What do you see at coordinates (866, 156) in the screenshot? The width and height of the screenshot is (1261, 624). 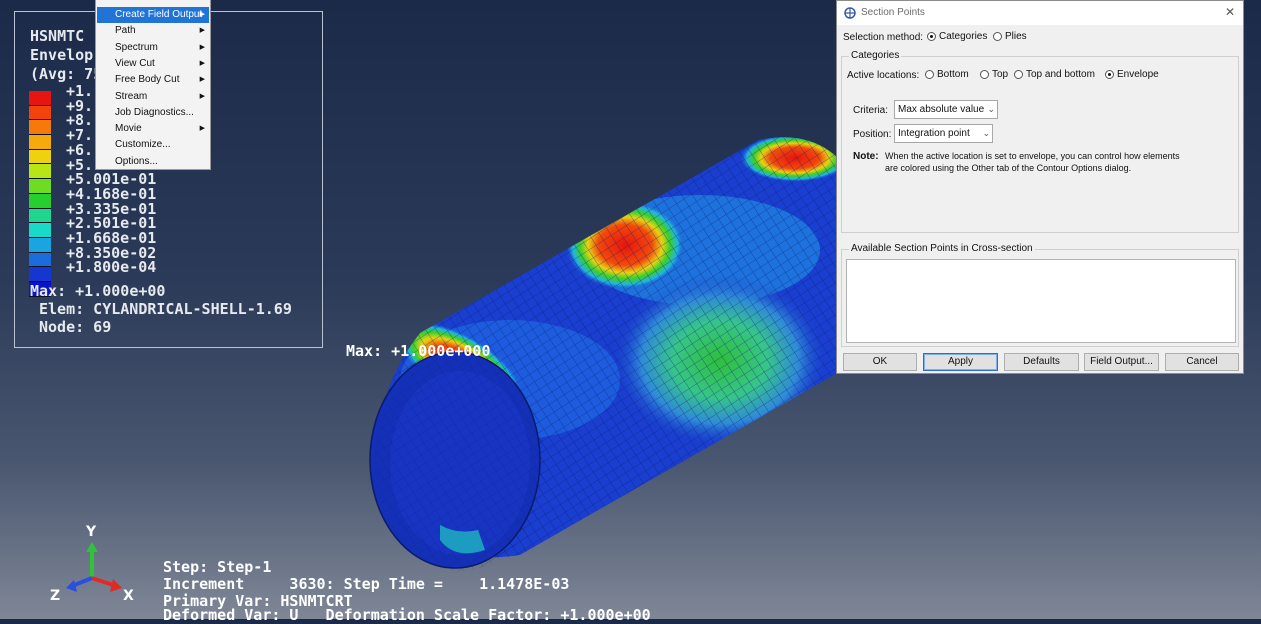 I see `note-label: Note:` at bounding box center [866, 156].